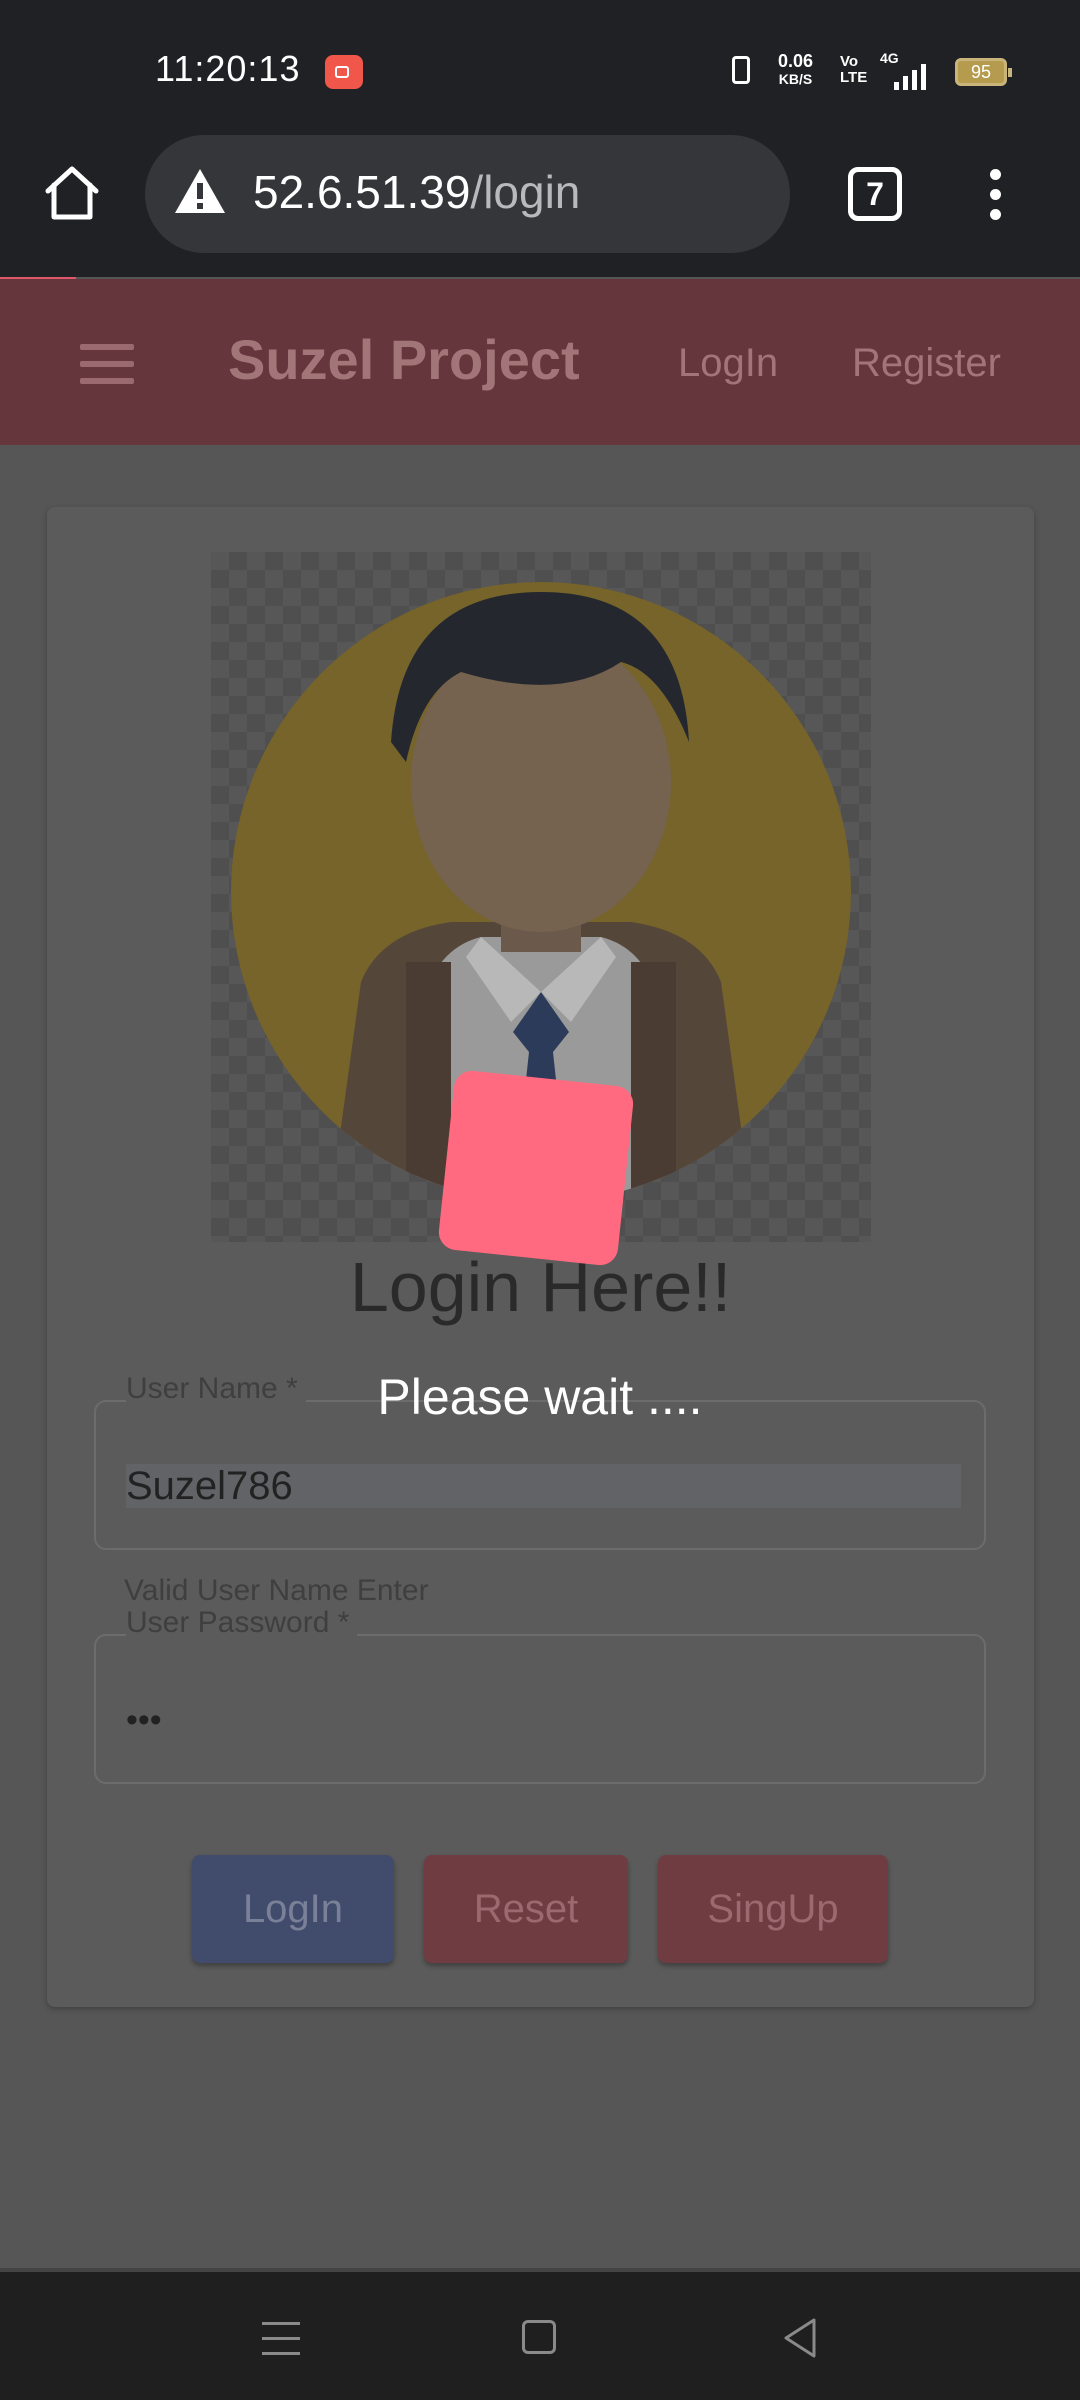 This screenshot has width=1080, height=2400. Describe the element at coordinates (796, 61) in the screenshot. I see `network-speed-value: 0.06` at that location.